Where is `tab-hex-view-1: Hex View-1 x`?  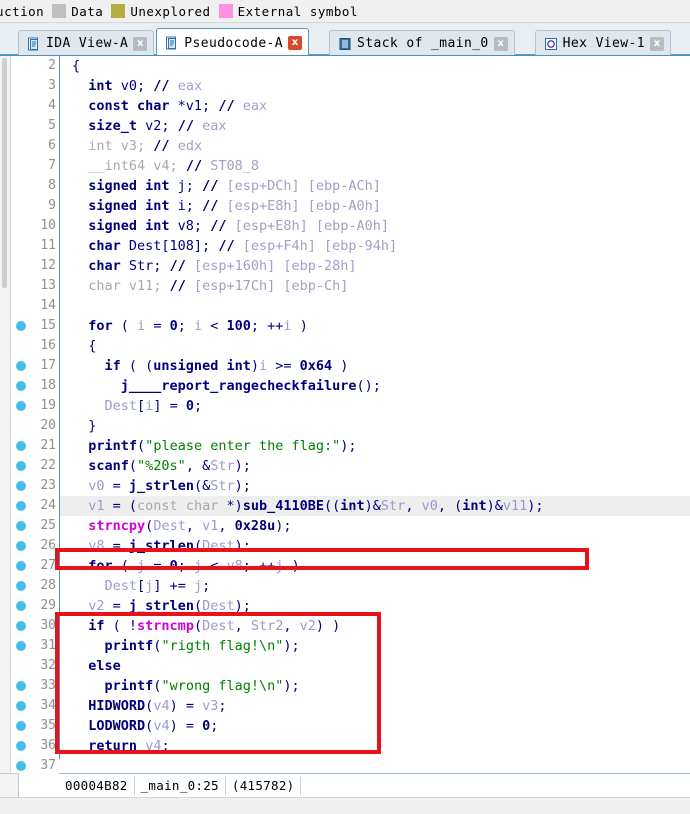 tab-hex-view-1: Hex View-1 x is located at coordinates (602, 42).